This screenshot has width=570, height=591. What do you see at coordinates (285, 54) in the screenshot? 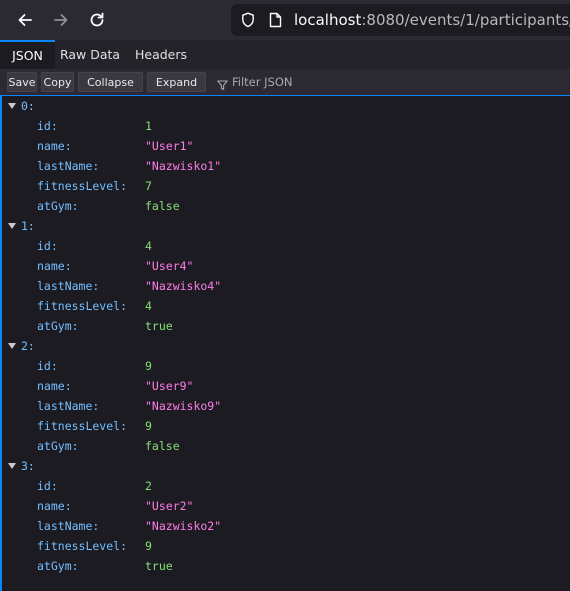
I see `viewer-tab-bar: JSON Raw Data Headers` at bounding box center [285, 54].